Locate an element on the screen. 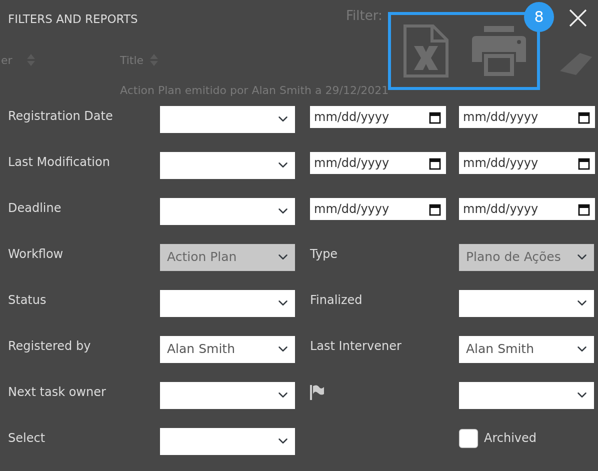  close-button is located at coordinates (578, 18).